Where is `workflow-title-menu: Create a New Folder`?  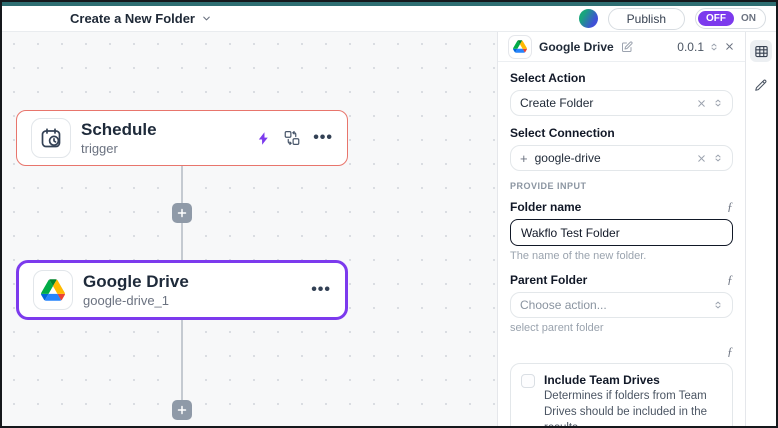
workflow-title-menu: Create a New Folder is located at coordinates (141, 18).